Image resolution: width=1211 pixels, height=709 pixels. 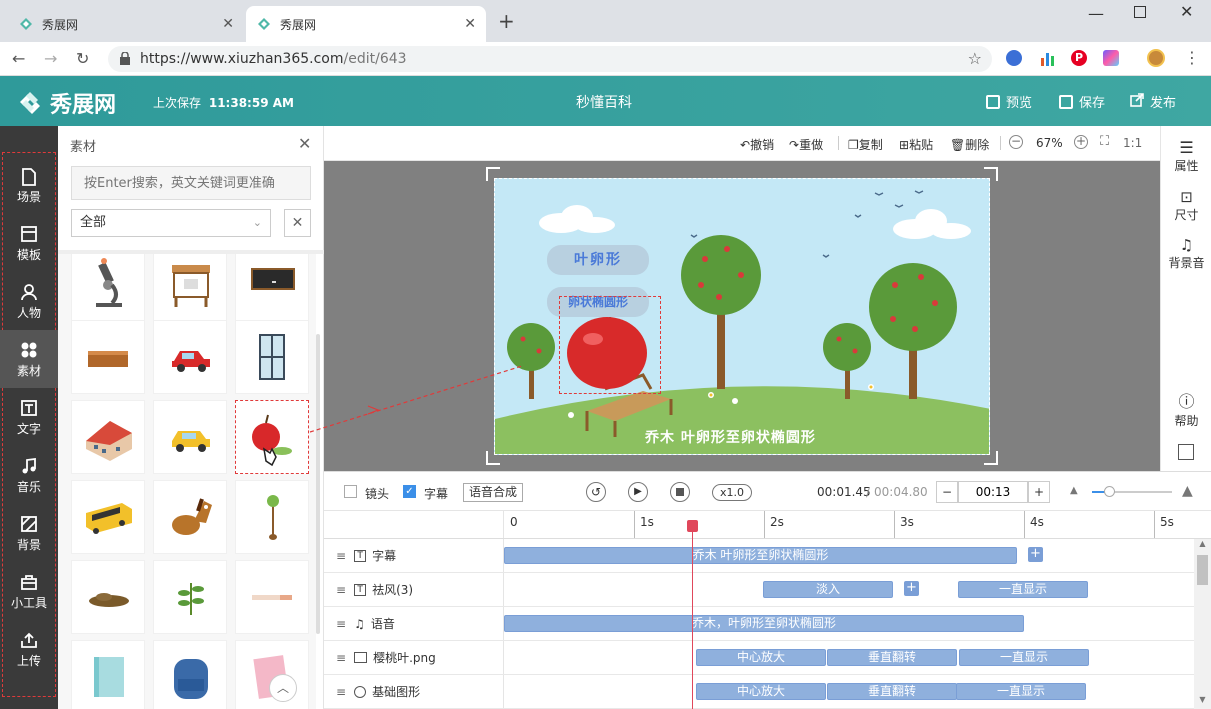 I want to click on material-sapling, so click(x=272, y=517).